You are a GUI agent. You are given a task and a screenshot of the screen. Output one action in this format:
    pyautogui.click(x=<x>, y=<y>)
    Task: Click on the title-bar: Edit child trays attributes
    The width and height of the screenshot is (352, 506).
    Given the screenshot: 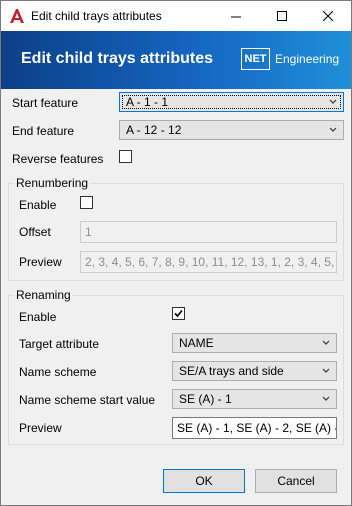 What is the action you would take?
    pyautogui.click(x=176, y=16)
    